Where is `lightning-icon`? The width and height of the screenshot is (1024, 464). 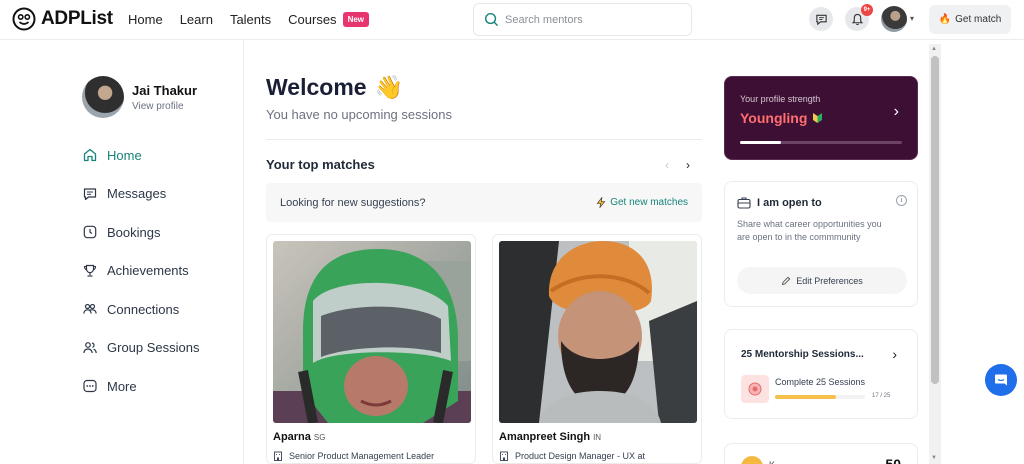 lightning-icon is located at coordinates (601, 202).